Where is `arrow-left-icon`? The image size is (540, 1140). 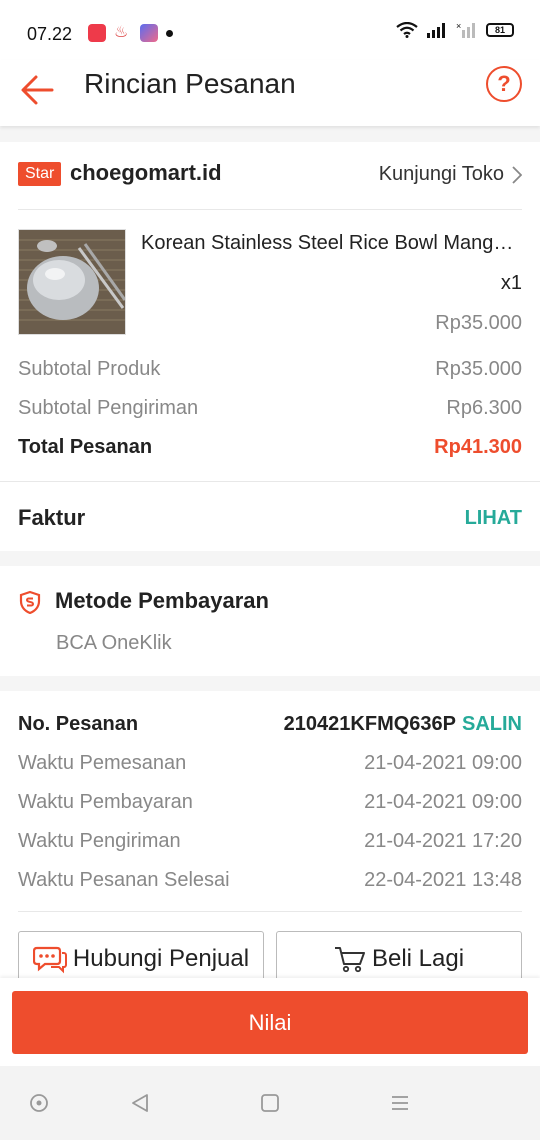 arrow-left-icon is located at coordinates (37, 90).